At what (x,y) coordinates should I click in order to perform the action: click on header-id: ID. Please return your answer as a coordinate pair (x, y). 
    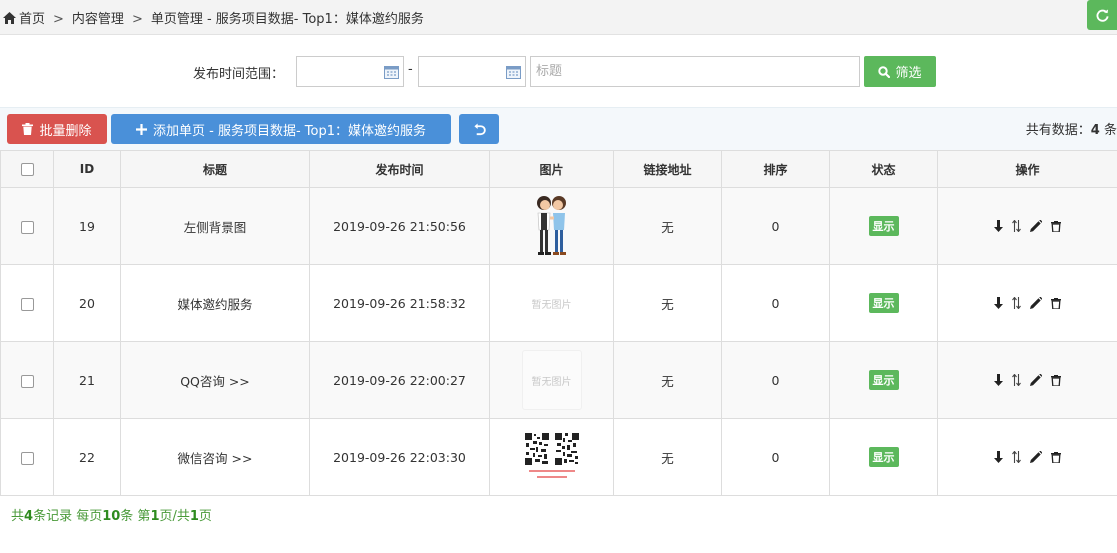
    Looking at the image, I should click on (87, 169).